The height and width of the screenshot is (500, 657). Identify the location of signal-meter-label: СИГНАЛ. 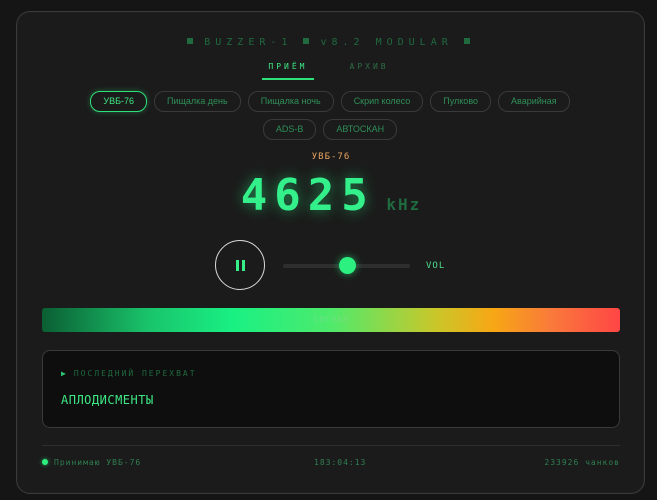
(331, 319).